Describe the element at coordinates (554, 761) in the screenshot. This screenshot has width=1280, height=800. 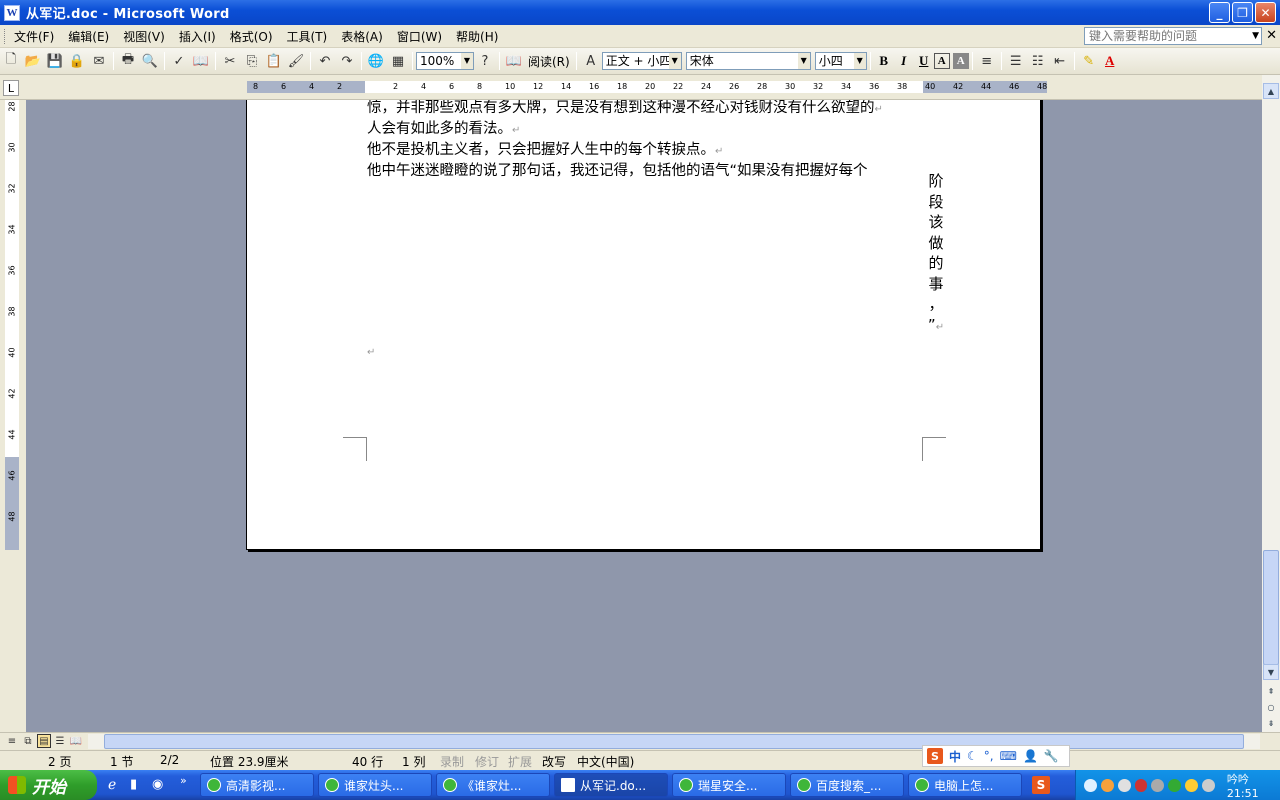
I see `status-ovr: 改写` at that location.